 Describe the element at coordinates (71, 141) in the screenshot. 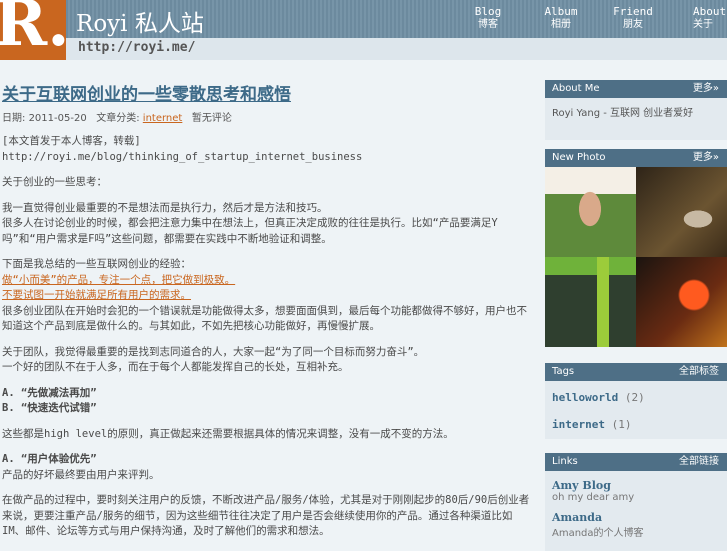

I see `paragraph: [本文首发于本人博客，转载]` at that location.